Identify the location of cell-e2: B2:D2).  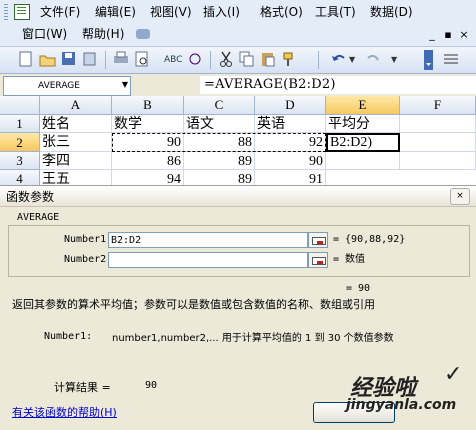
(351, 142).